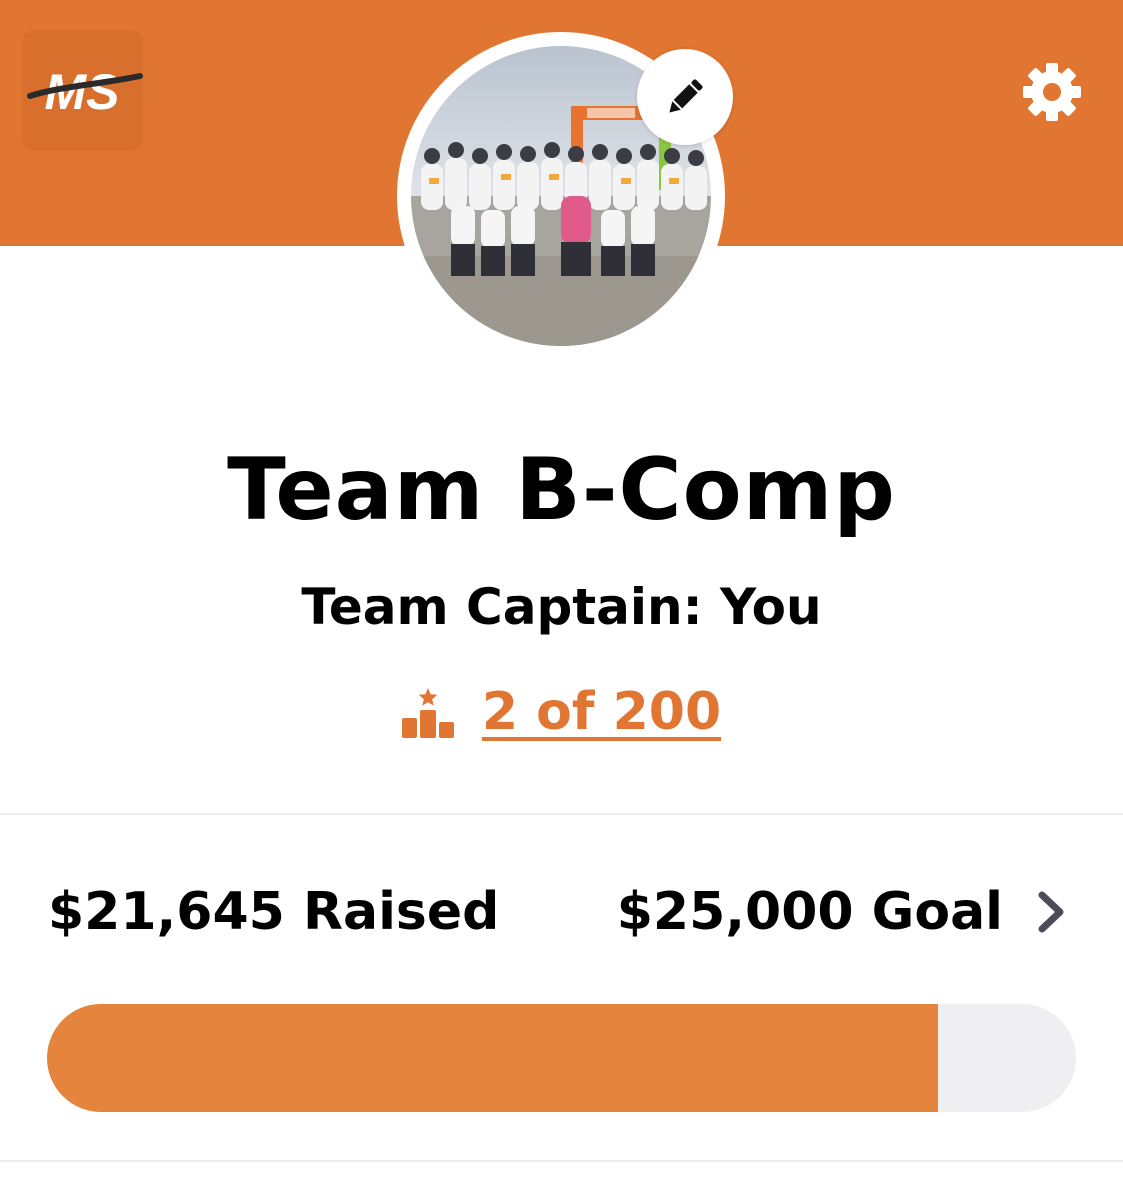 The width and height of the screenshot is (1123, 1193). I want to click on edit-photo-button, so click(685, 97).